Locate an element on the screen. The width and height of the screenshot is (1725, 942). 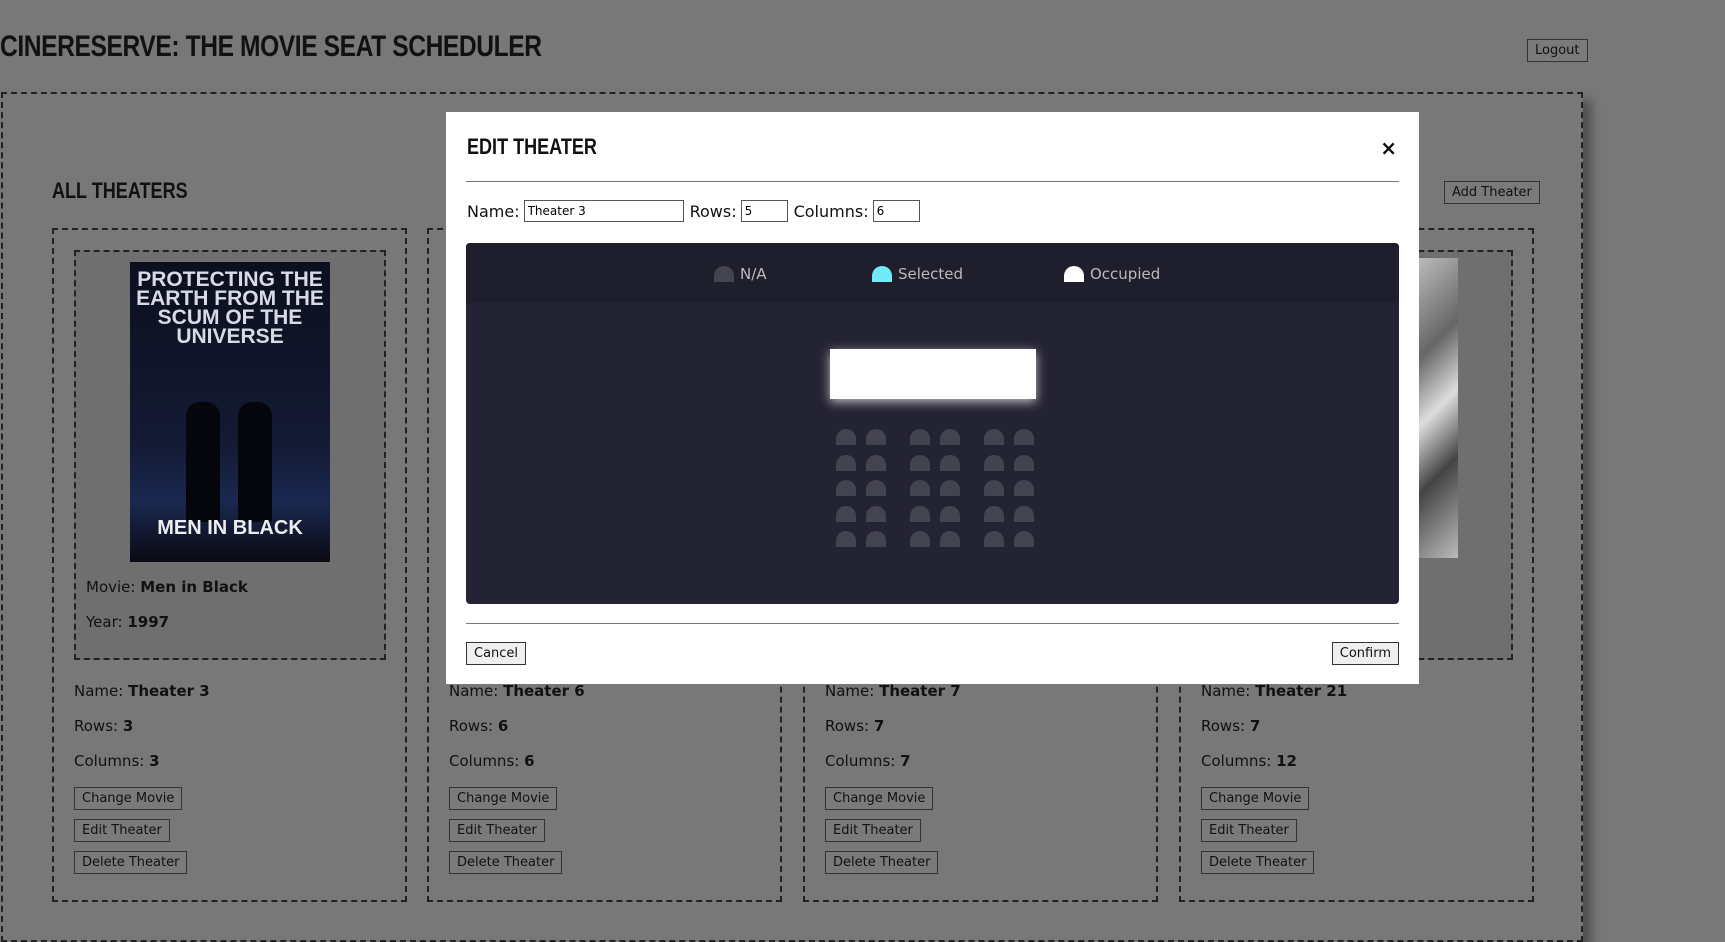
theater-columns: Columns: 3 is located at coordinates (117, 761).